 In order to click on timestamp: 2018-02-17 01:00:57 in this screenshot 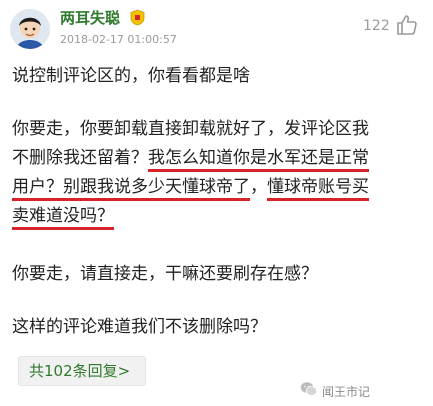, I will do `click(118, 39)`.